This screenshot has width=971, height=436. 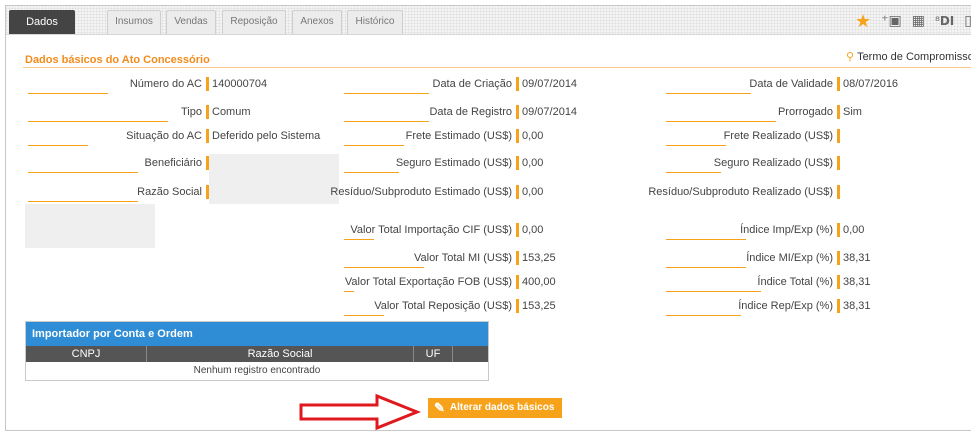 I want to click on field-value-data-criacao: 09/07/2014, so click(x=550, y=84).